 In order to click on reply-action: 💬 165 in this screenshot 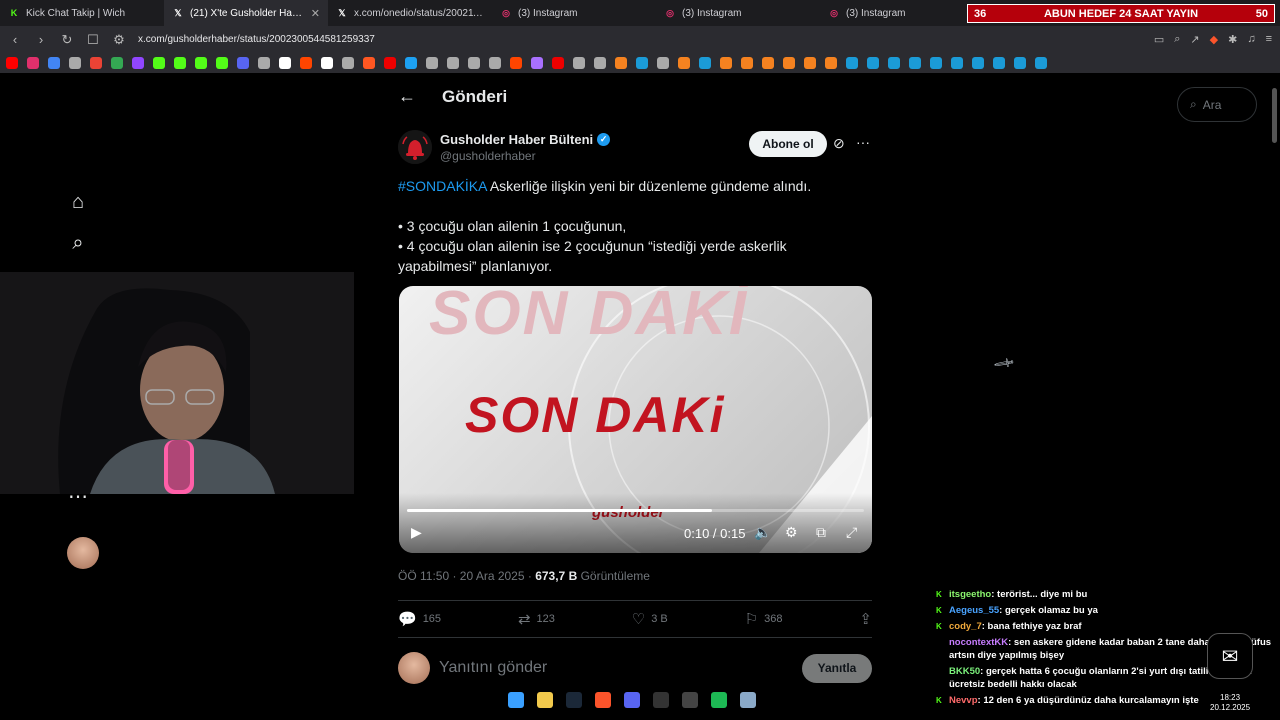, I will do `click(419, 619)`.